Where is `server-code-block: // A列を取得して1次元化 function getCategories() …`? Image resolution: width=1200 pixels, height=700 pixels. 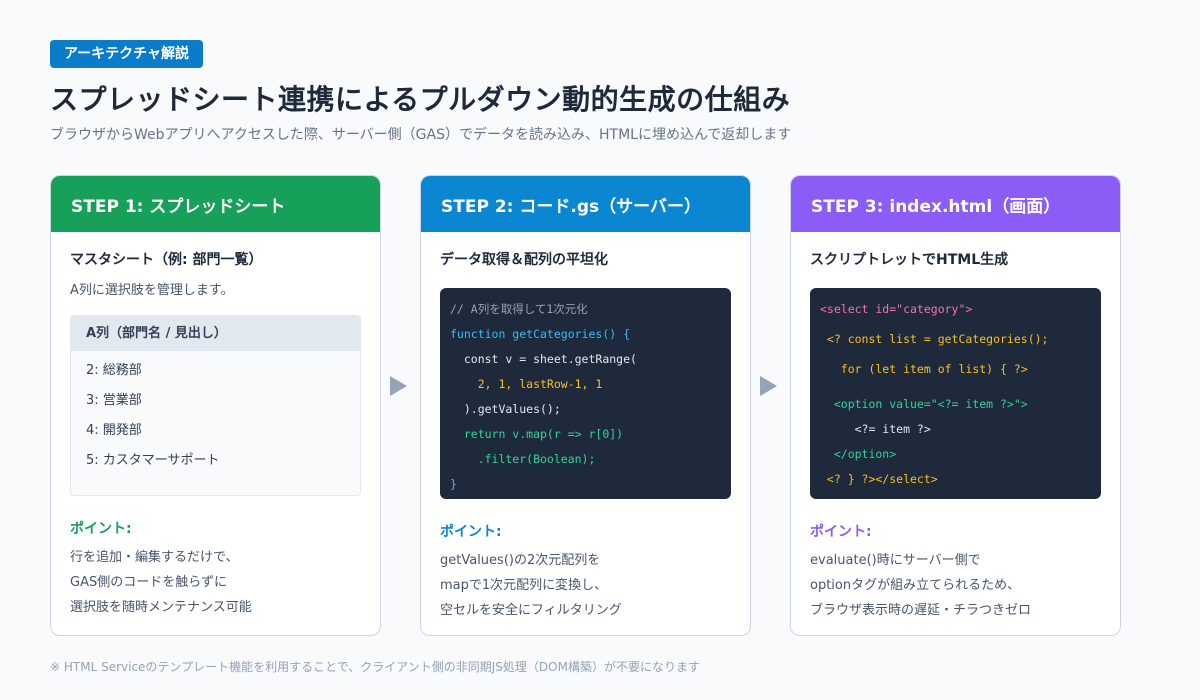 server-code-block: // A列を取得して1次元化 function getCategories() … is located at coordinates (585, 393).